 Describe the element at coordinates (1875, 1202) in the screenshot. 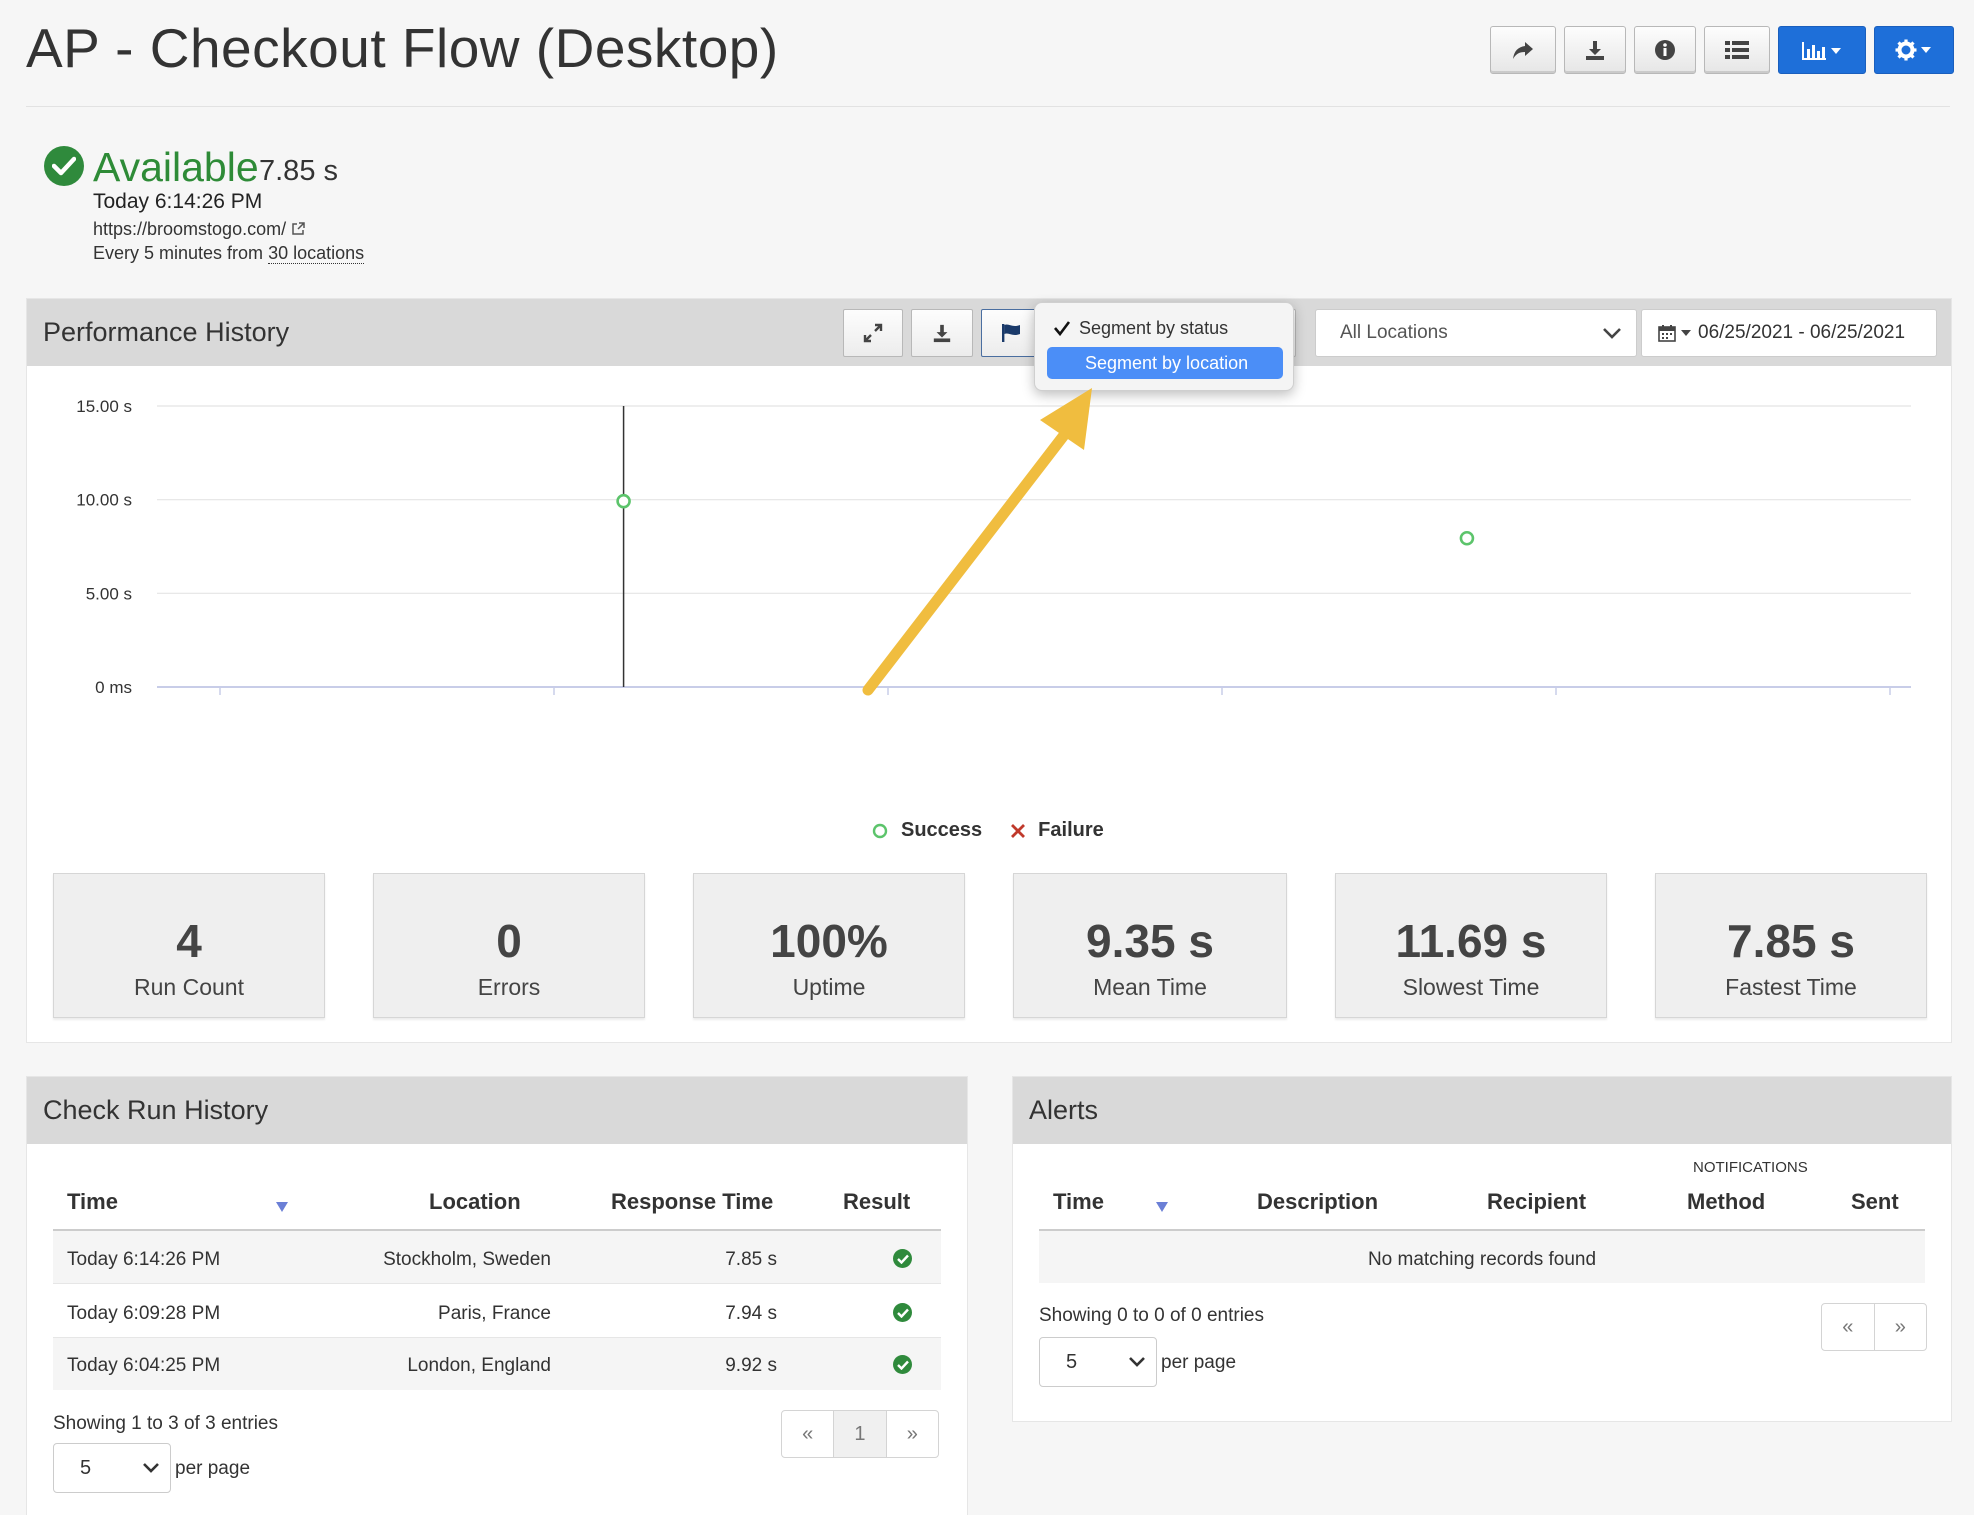

I see `col-sent: Sent` at that location.